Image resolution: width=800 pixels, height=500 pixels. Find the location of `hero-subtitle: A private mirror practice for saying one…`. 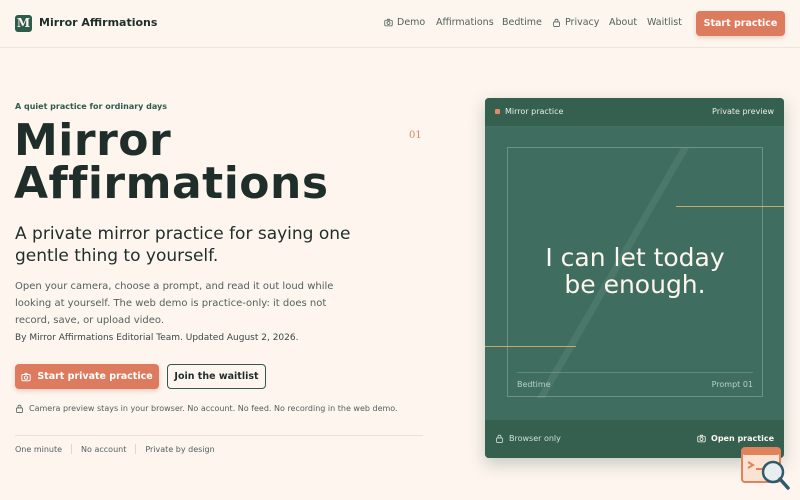

hero-subtitle: A private mirror practice for saying one… is located at coordinates (183, 245).